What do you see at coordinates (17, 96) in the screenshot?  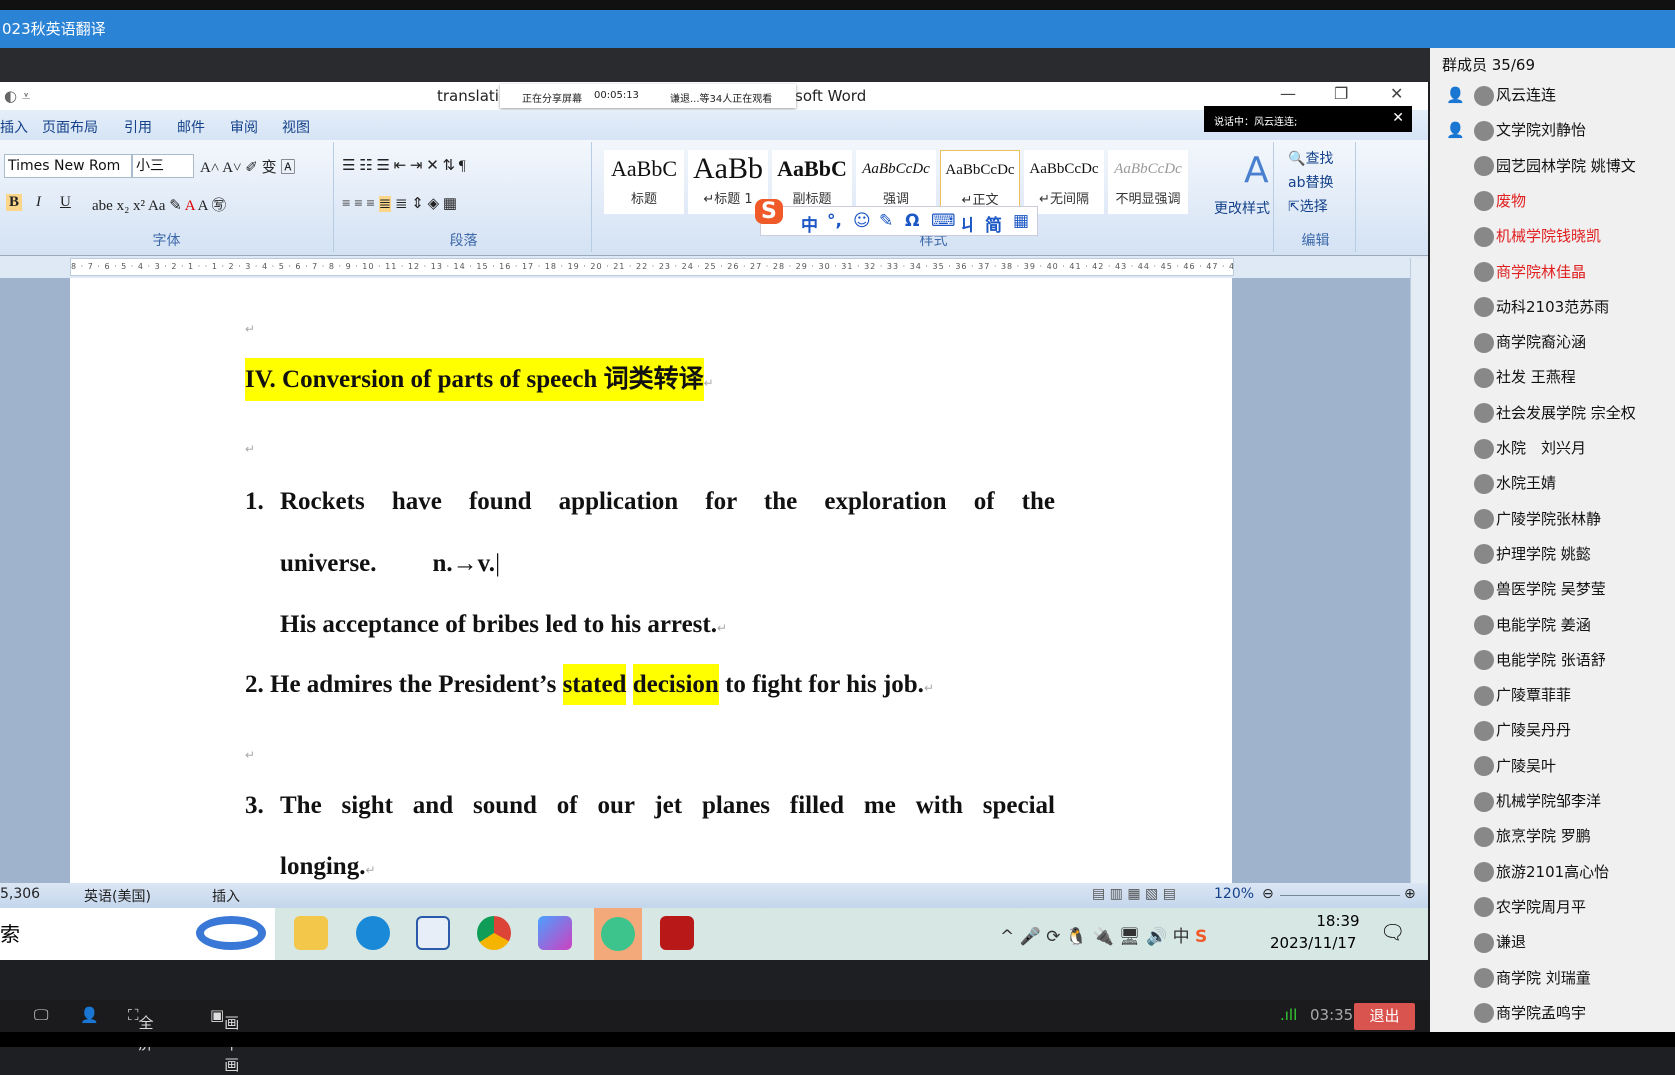 I see `quick-access-icon: ◐ ⩡` at bounding box center [17, 96].